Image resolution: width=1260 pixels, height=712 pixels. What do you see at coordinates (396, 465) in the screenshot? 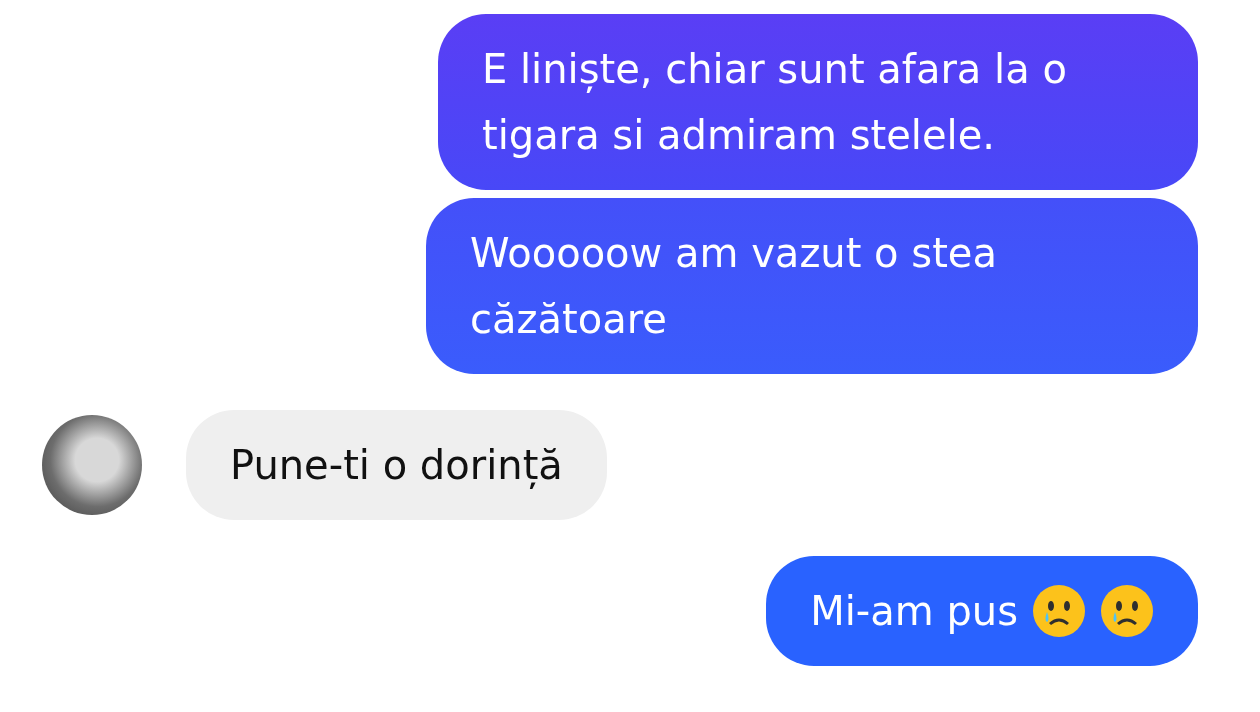
I see `message-bubble: Pune-ti o dorință` at bounding box center [396, 465].